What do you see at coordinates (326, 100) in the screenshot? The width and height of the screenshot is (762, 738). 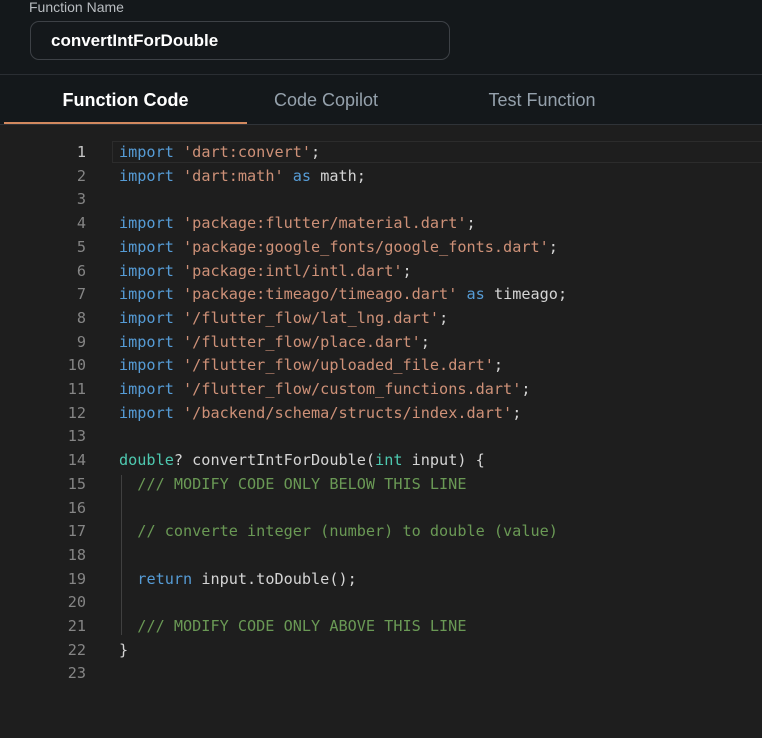 I see `tab-code-copilot: Code Copilot` at bounding box center [326, 100].